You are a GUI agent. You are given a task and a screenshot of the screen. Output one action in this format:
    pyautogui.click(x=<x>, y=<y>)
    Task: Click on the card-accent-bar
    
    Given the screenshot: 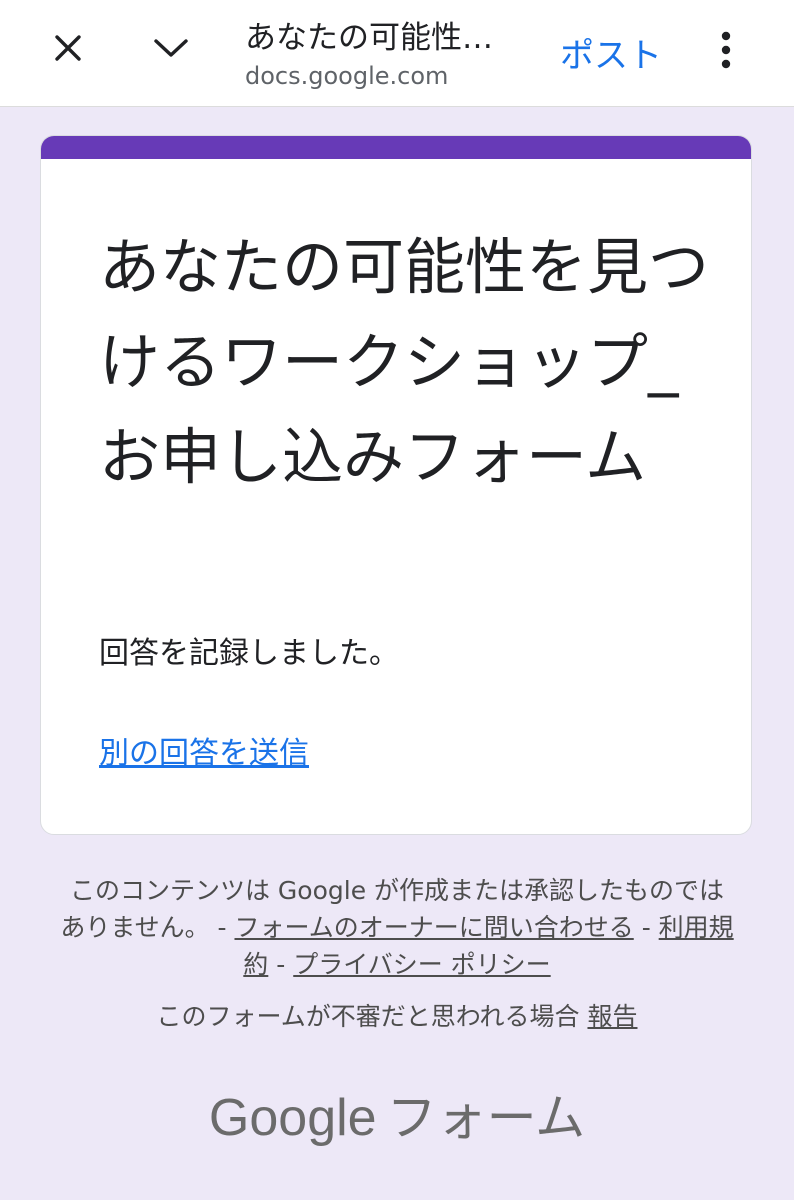 What is the action you would take?
    pyautogui.click(x=396, y=147)
    